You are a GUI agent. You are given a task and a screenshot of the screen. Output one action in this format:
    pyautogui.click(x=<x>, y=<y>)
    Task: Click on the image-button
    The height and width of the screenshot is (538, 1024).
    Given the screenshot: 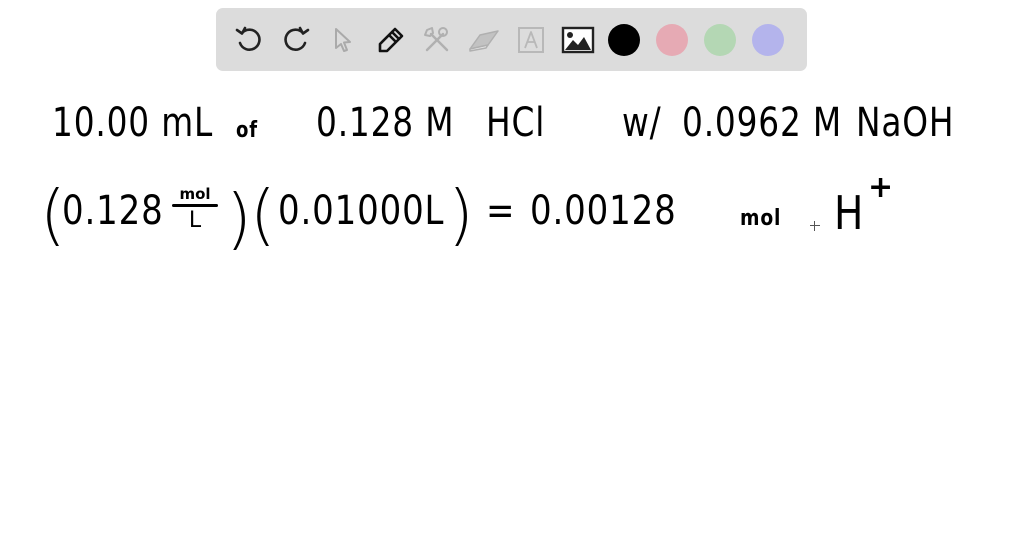 What is the action you would take?
    pyautogui.click(x=578, y=40)
    